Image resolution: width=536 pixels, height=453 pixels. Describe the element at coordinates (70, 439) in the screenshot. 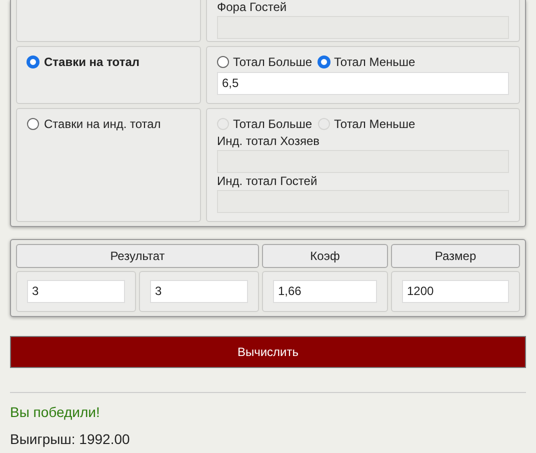

I see `winnings-text: Выигрыш: 1992.00` at that location.